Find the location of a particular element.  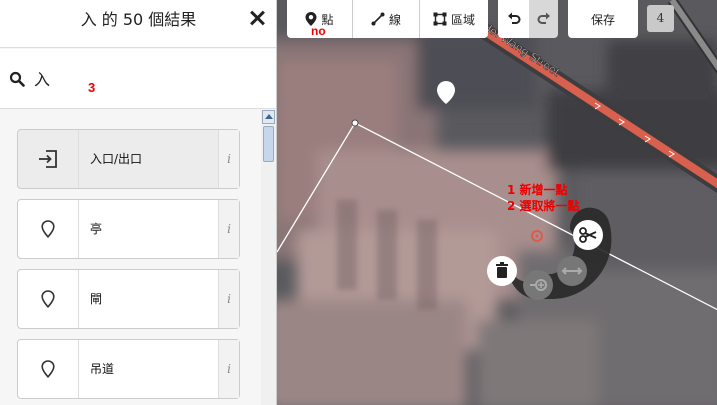

trash-icon is located at coordinates (502, 270).